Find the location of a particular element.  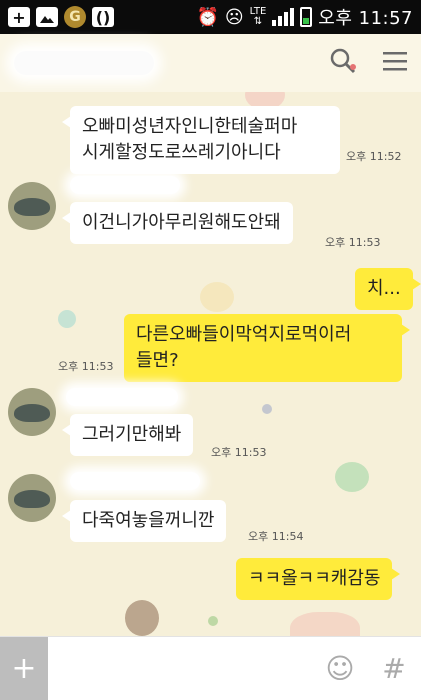

input-bar: + ☺ # is located at coordinates (210, 668).